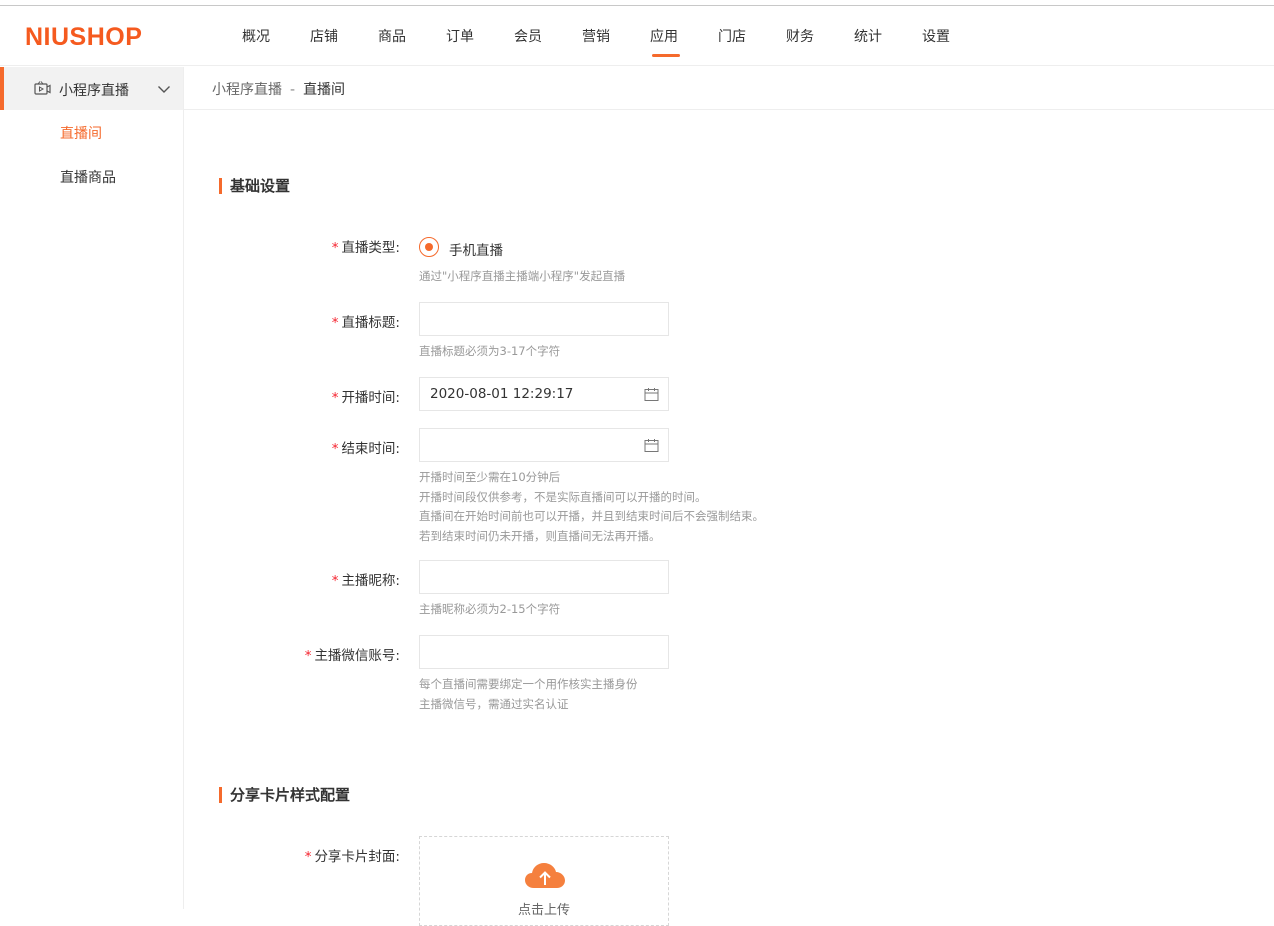  I want to click on end-time-input, so click(544, 445).